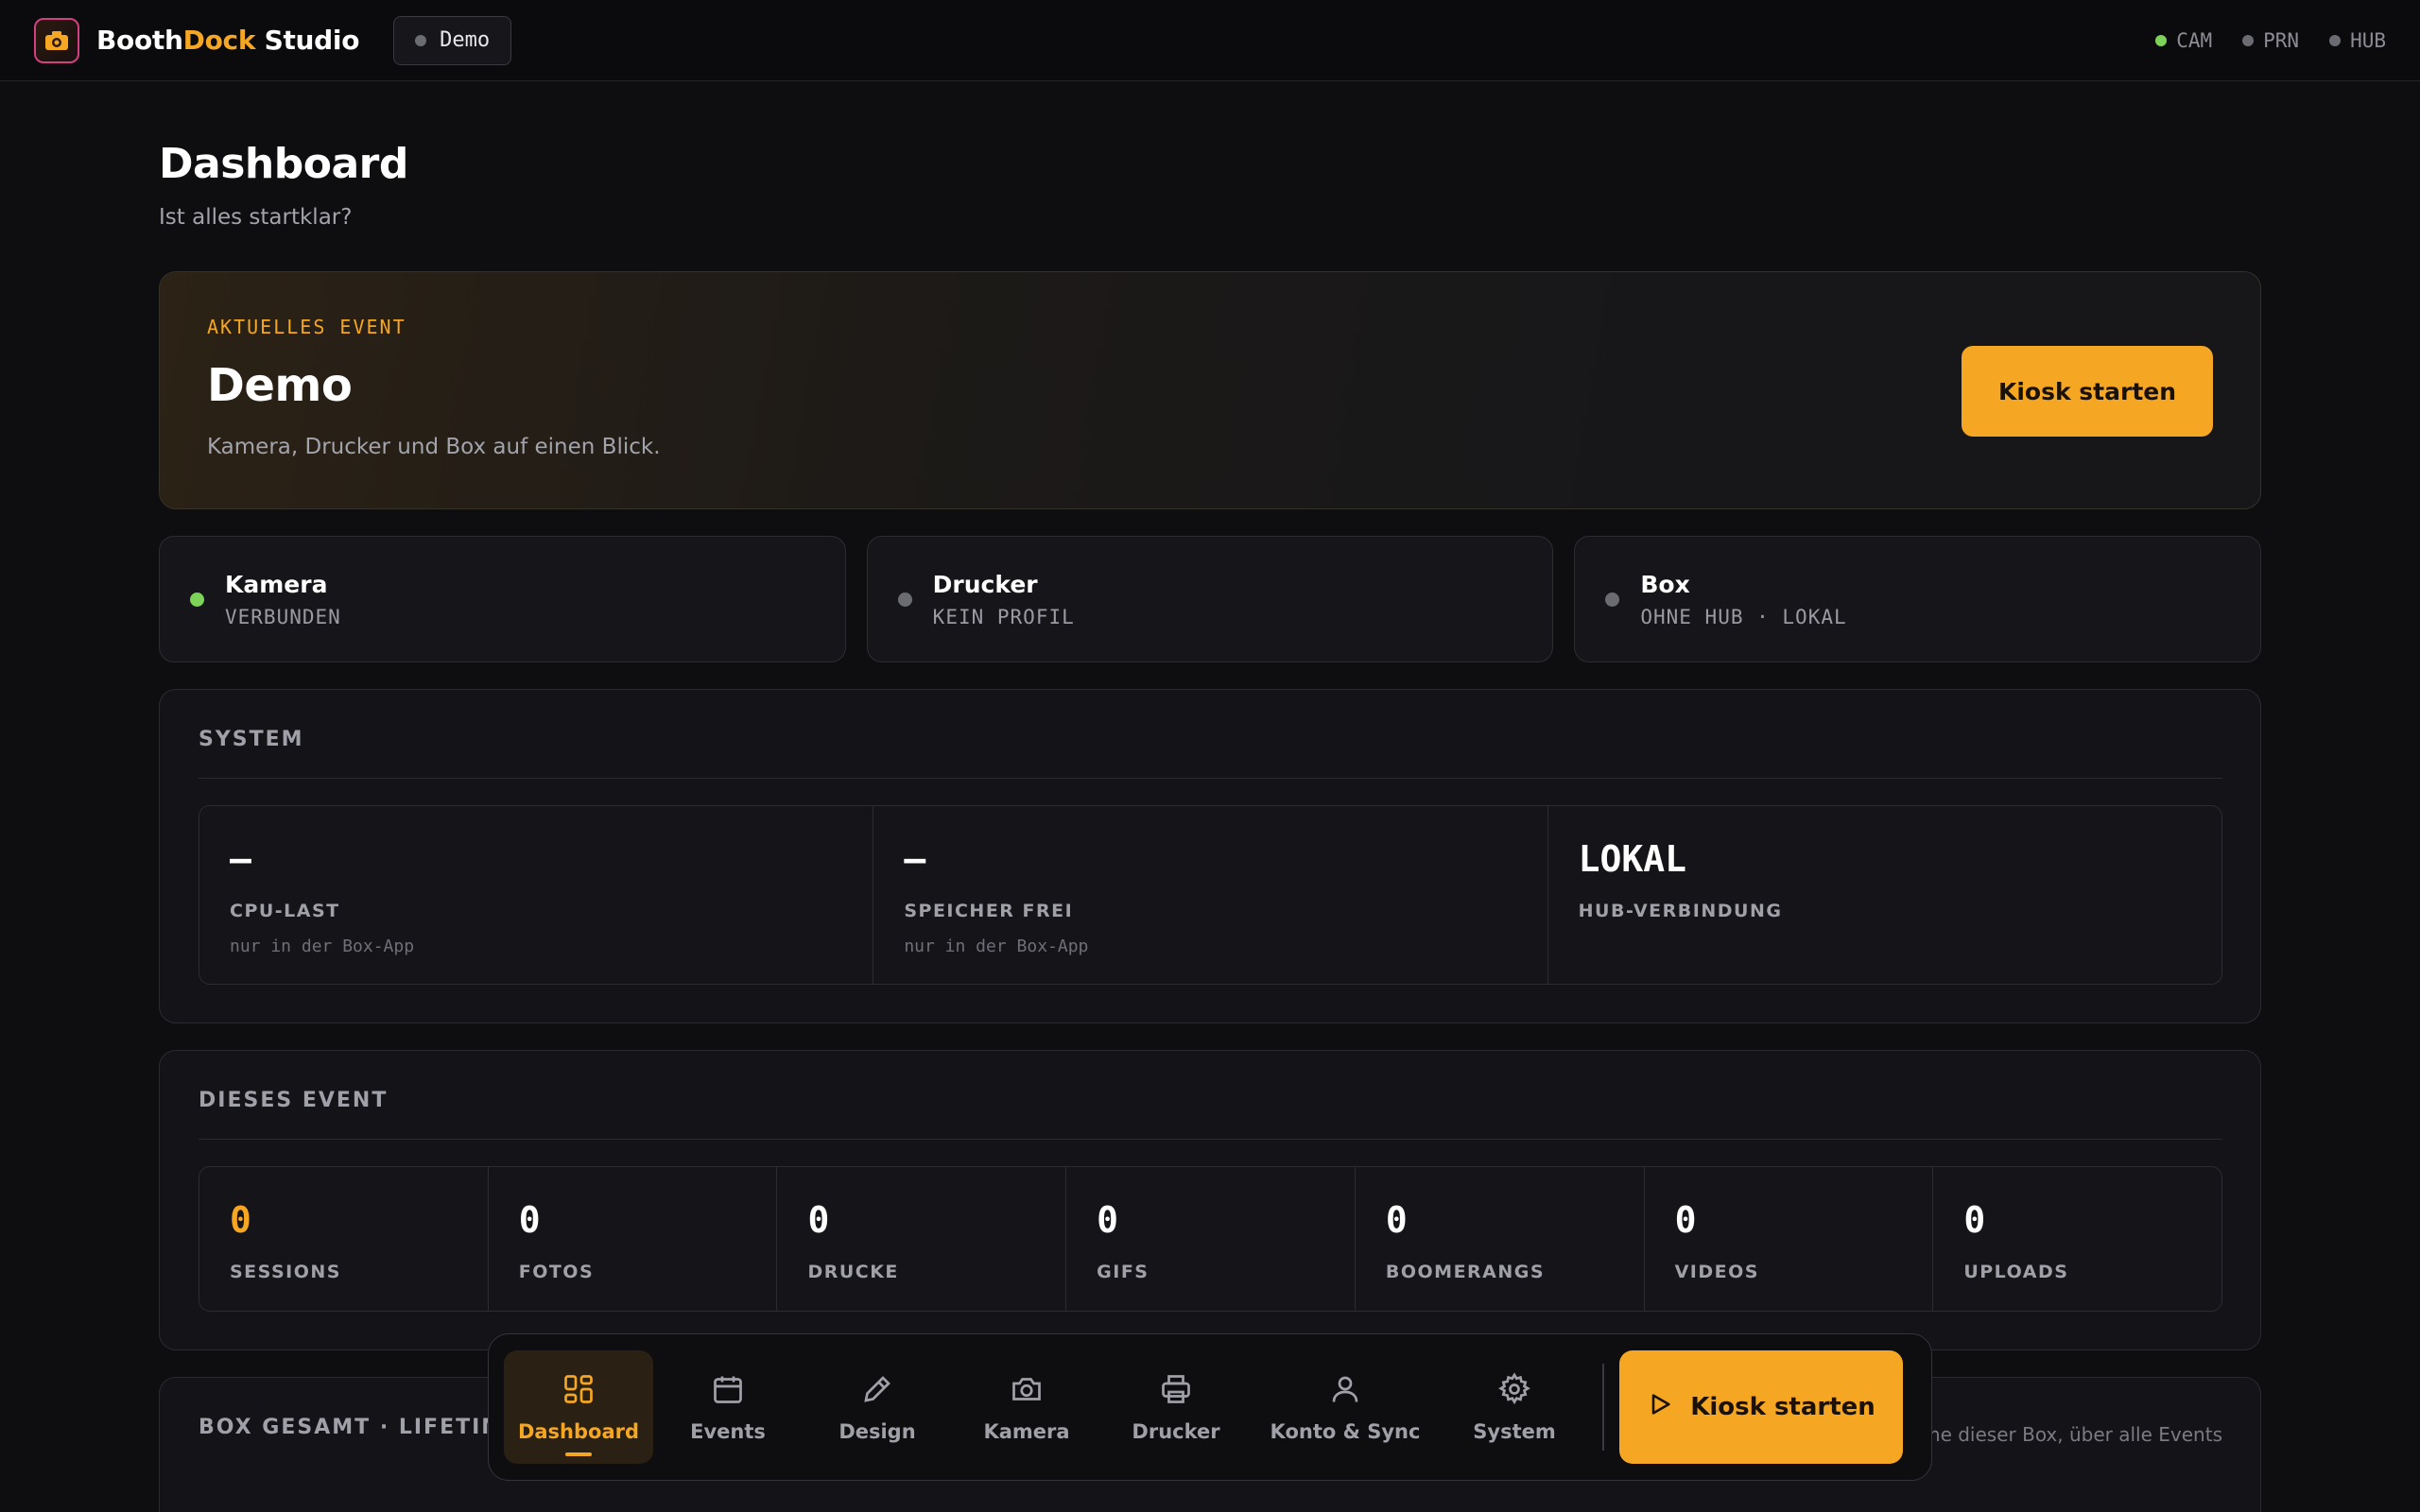 This screenshot has width=2420, height=1512. What do you see at coordinates (1026, 1431) in the screenshot?
I see `nav-label: Kamera` at bounding box center [1026, 1431].